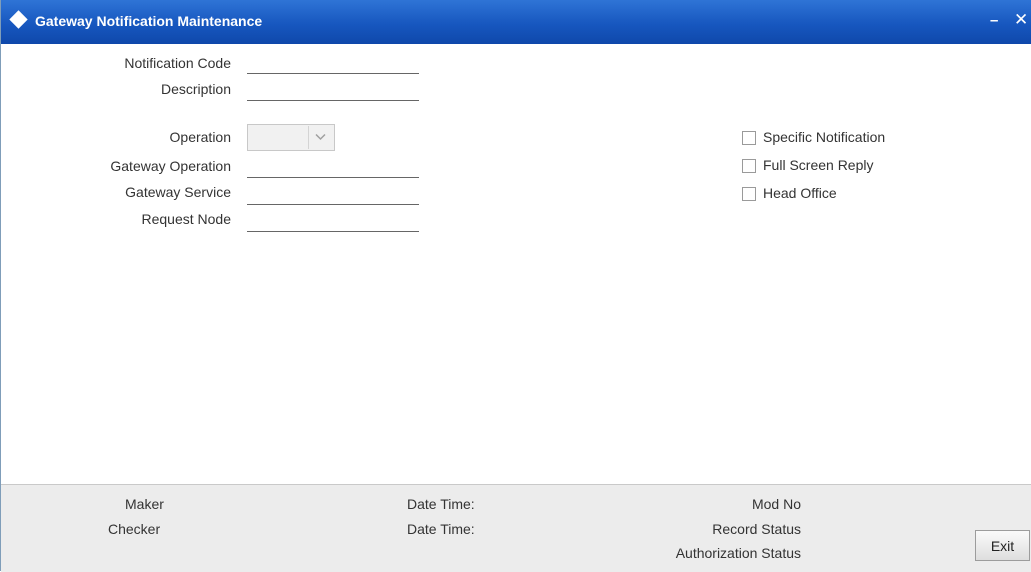  What do you see at coordinates (818, 165) in the screenshot?
I see `full-screen-reply-label: Full Screen Reply` at bounding box center [818, 165].